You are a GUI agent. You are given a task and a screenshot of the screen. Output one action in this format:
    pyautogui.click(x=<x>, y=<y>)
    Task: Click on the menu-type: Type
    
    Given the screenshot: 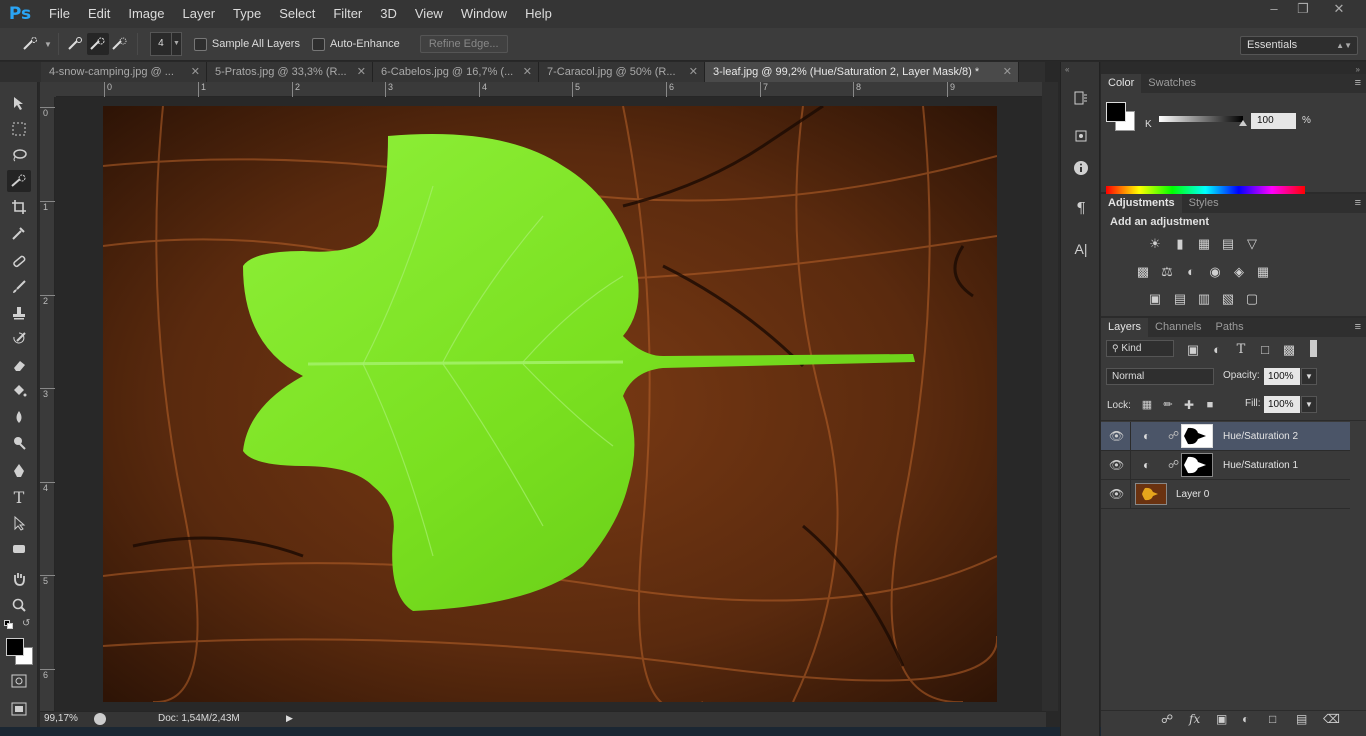 What is the action you would take?
    pyautogui.click(x=247, y=14)
    